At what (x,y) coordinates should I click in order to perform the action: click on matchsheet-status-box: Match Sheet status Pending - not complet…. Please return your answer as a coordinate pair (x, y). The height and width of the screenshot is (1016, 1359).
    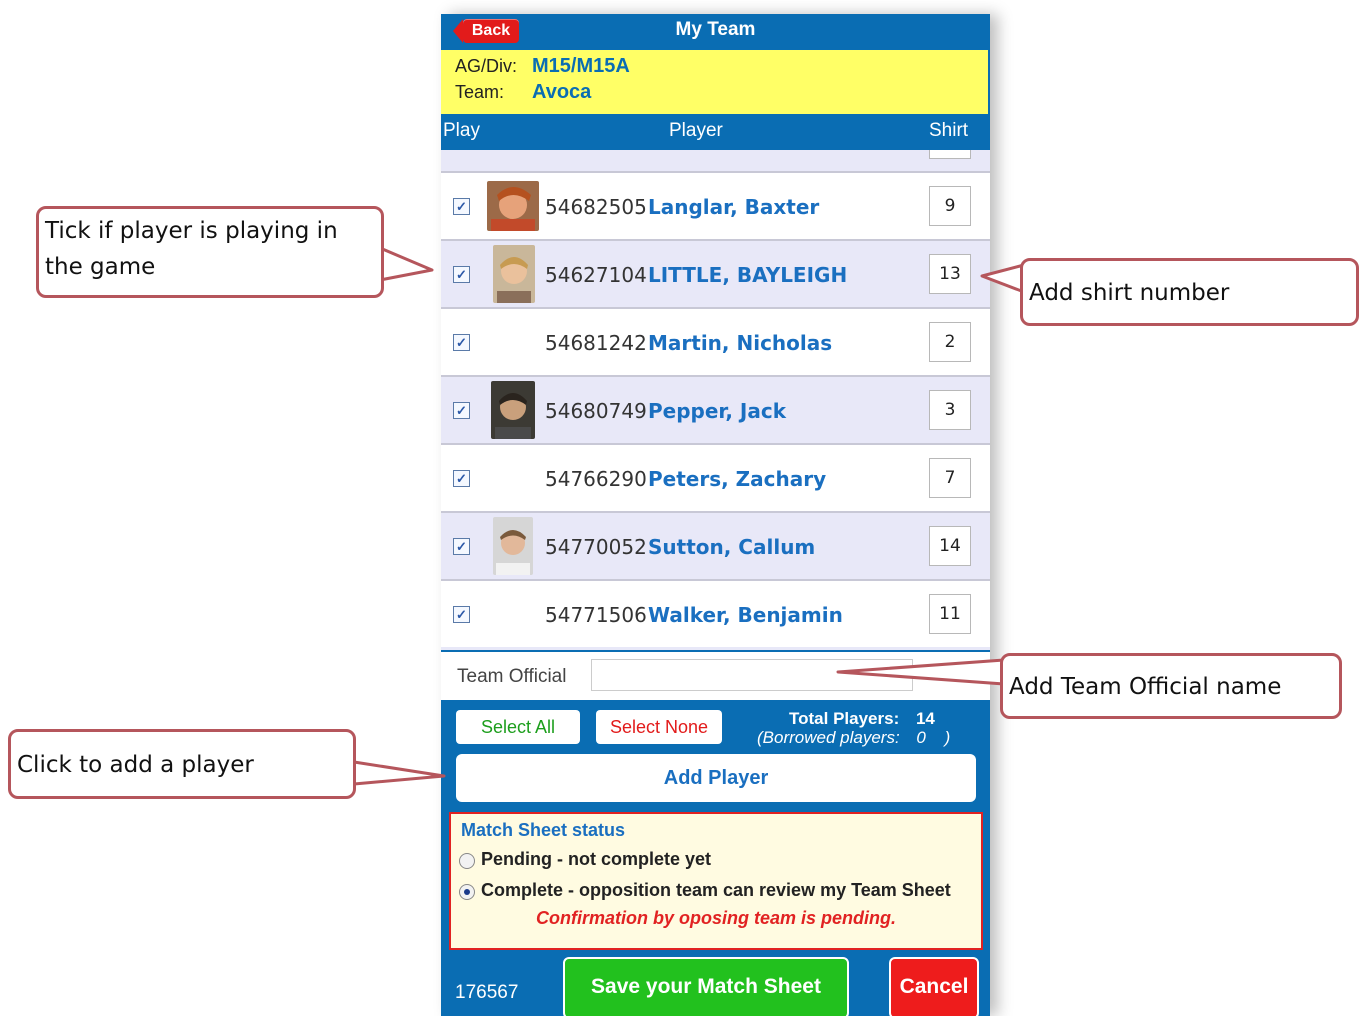
    Looking at the image, I should click on (716, 881).